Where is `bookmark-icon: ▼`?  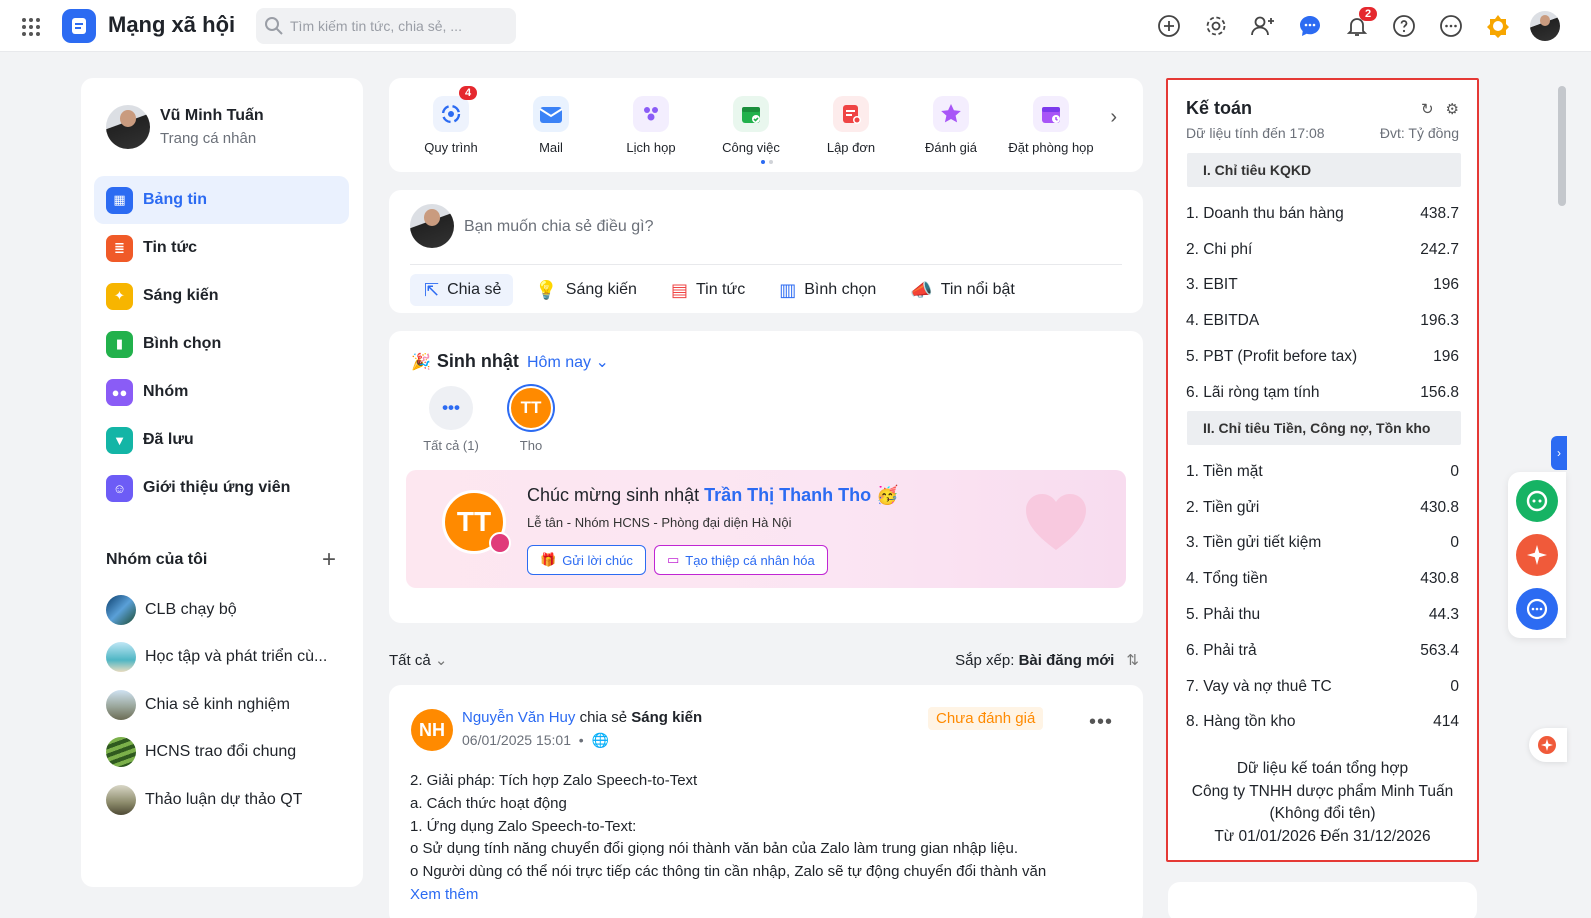
bookmark-icon: ▼ is located at coordinates (119, 440).